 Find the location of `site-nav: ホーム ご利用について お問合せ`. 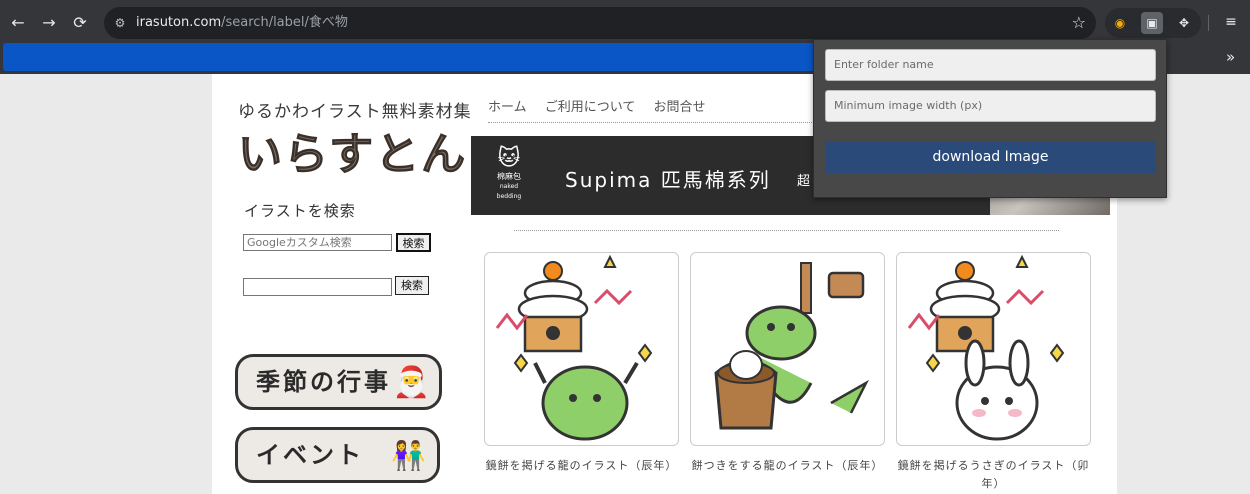

site-nav: ホーム ご利用について お問合せ is located at coordinates (604, 105).